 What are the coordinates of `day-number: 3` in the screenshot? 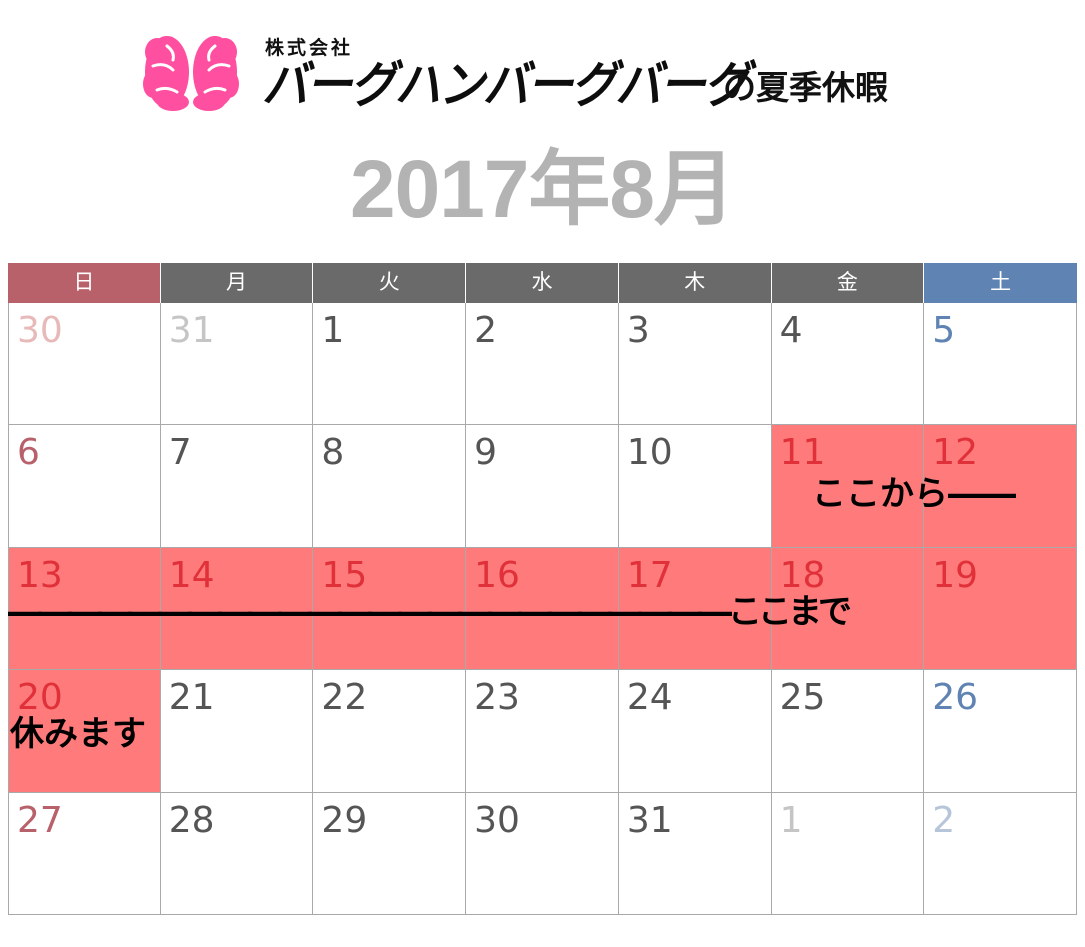 It's located at (638, 330).